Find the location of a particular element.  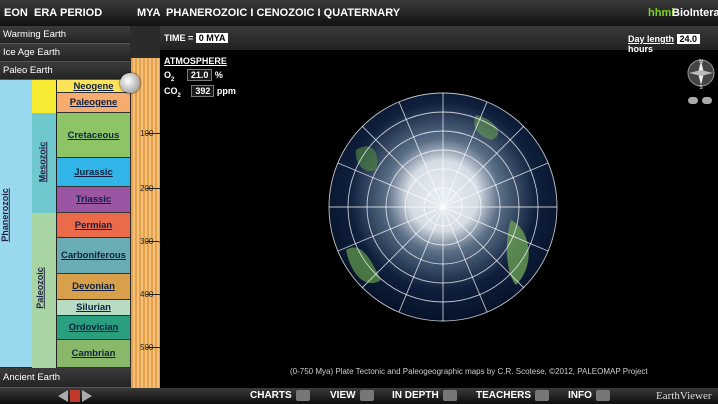

view-icon is located at coordinates (366, 395).